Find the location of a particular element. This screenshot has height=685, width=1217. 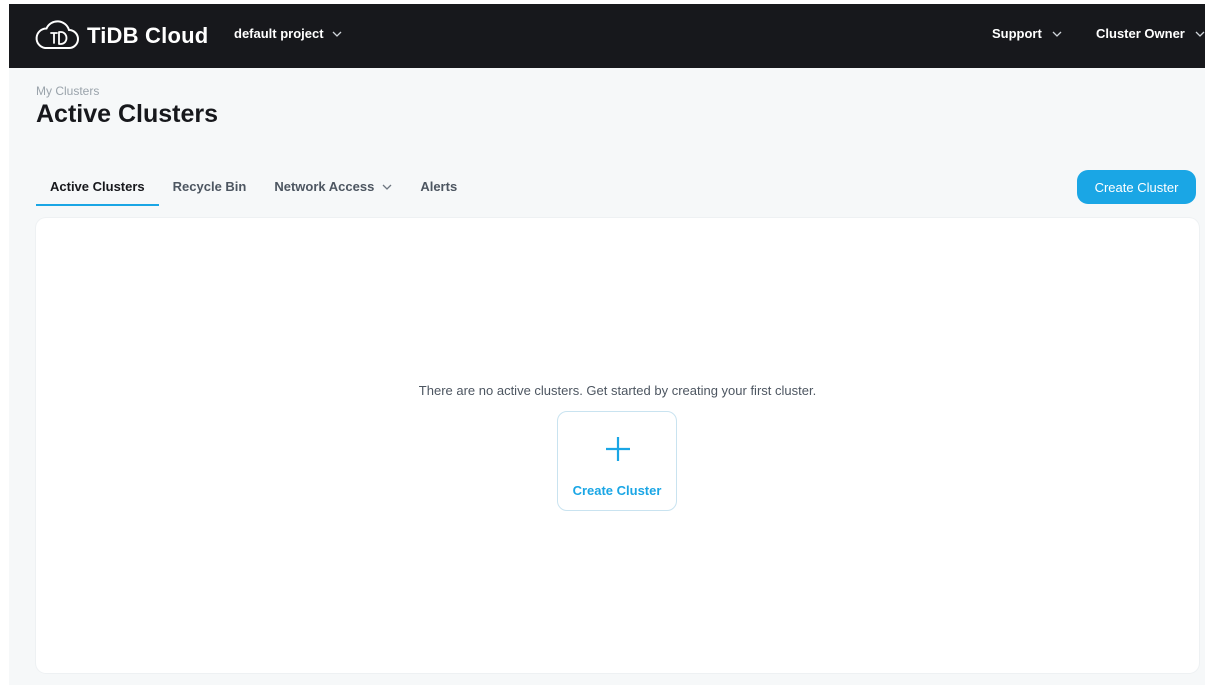

support-menu: Support is located at coordinates (1027, 33).